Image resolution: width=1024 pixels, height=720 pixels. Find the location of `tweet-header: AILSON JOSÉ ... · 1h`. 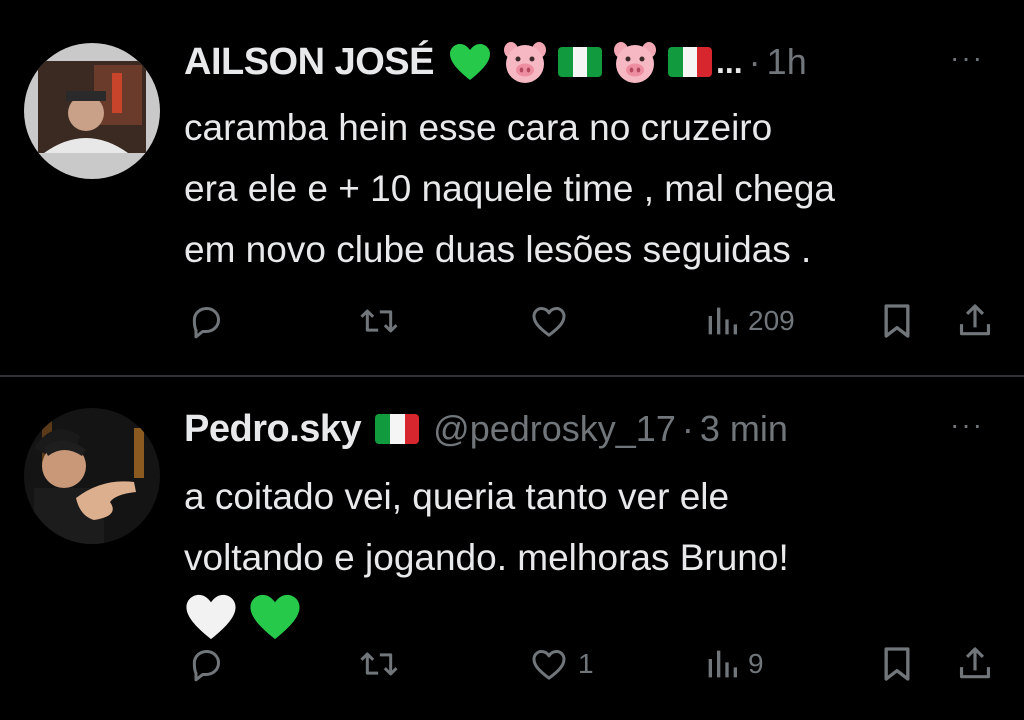

tweet-header: AILSON JOSÉ ... · 1h is located at coordinates (495, 62).